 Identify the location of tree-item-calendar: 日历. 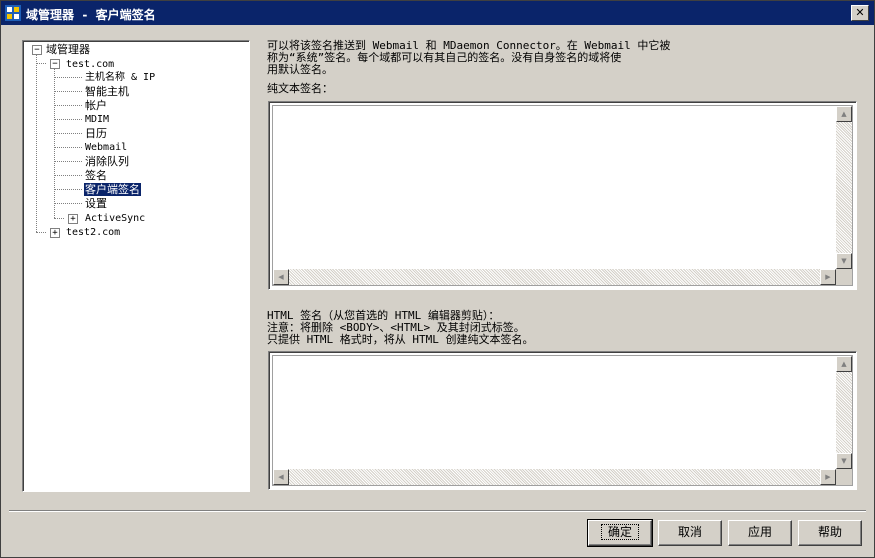
(96, 133).